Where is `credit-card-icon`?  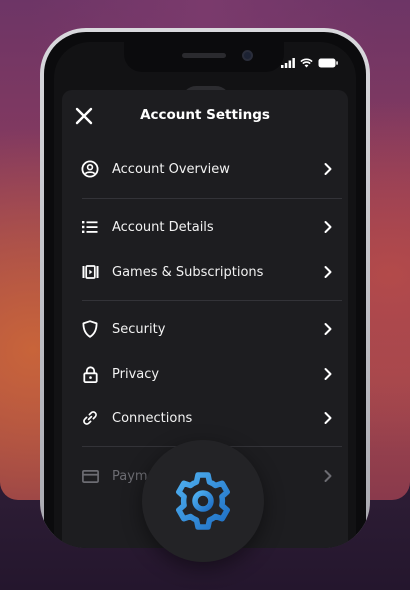
credit-card-icon is located at coordinates (90, 476).